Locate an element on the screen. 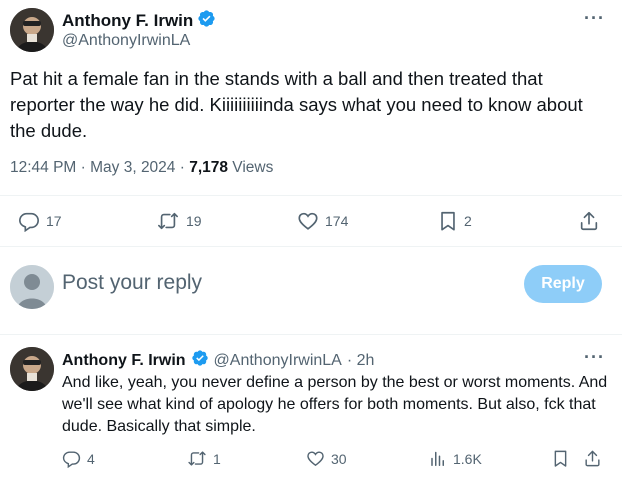 This screenshot has width=640, height=484. default-avatar-icon is located at coordinates (32, 287).